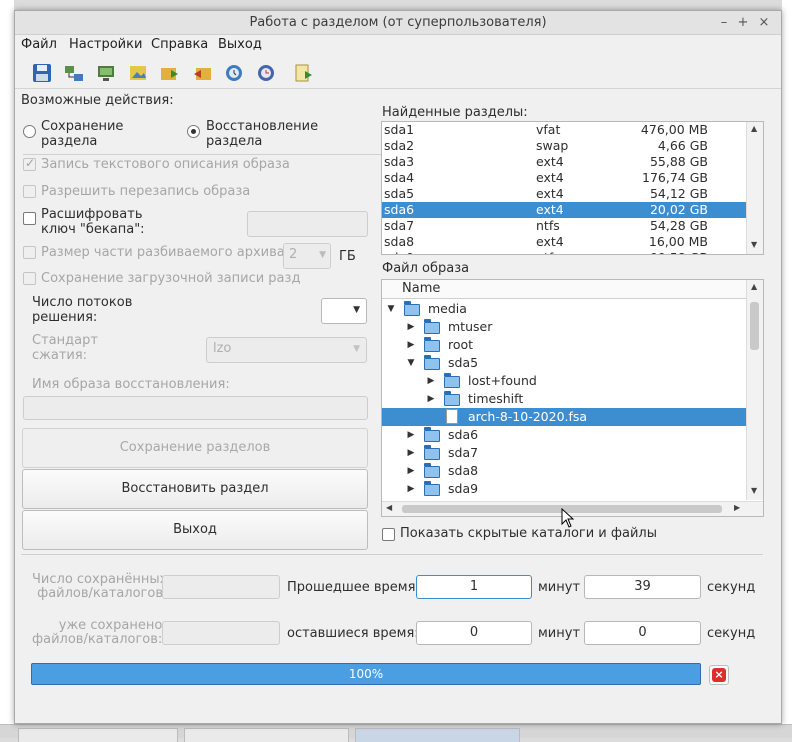 The image size is (792, 742). What do you see at coordinates (105, 46) in the screenshot?
I see `menu-settings: Настройки` at bounding box center [105, 46].